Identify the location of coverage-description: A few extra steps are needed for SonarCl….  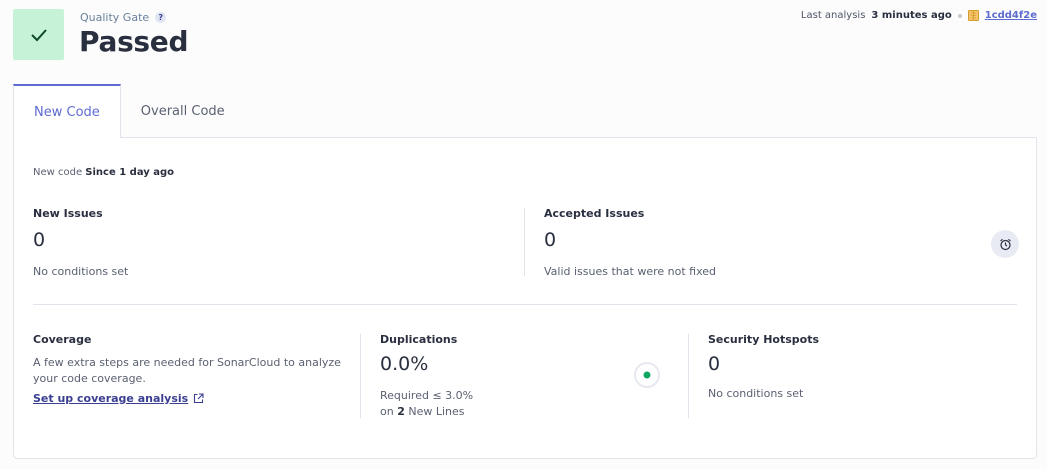
(187, 370).